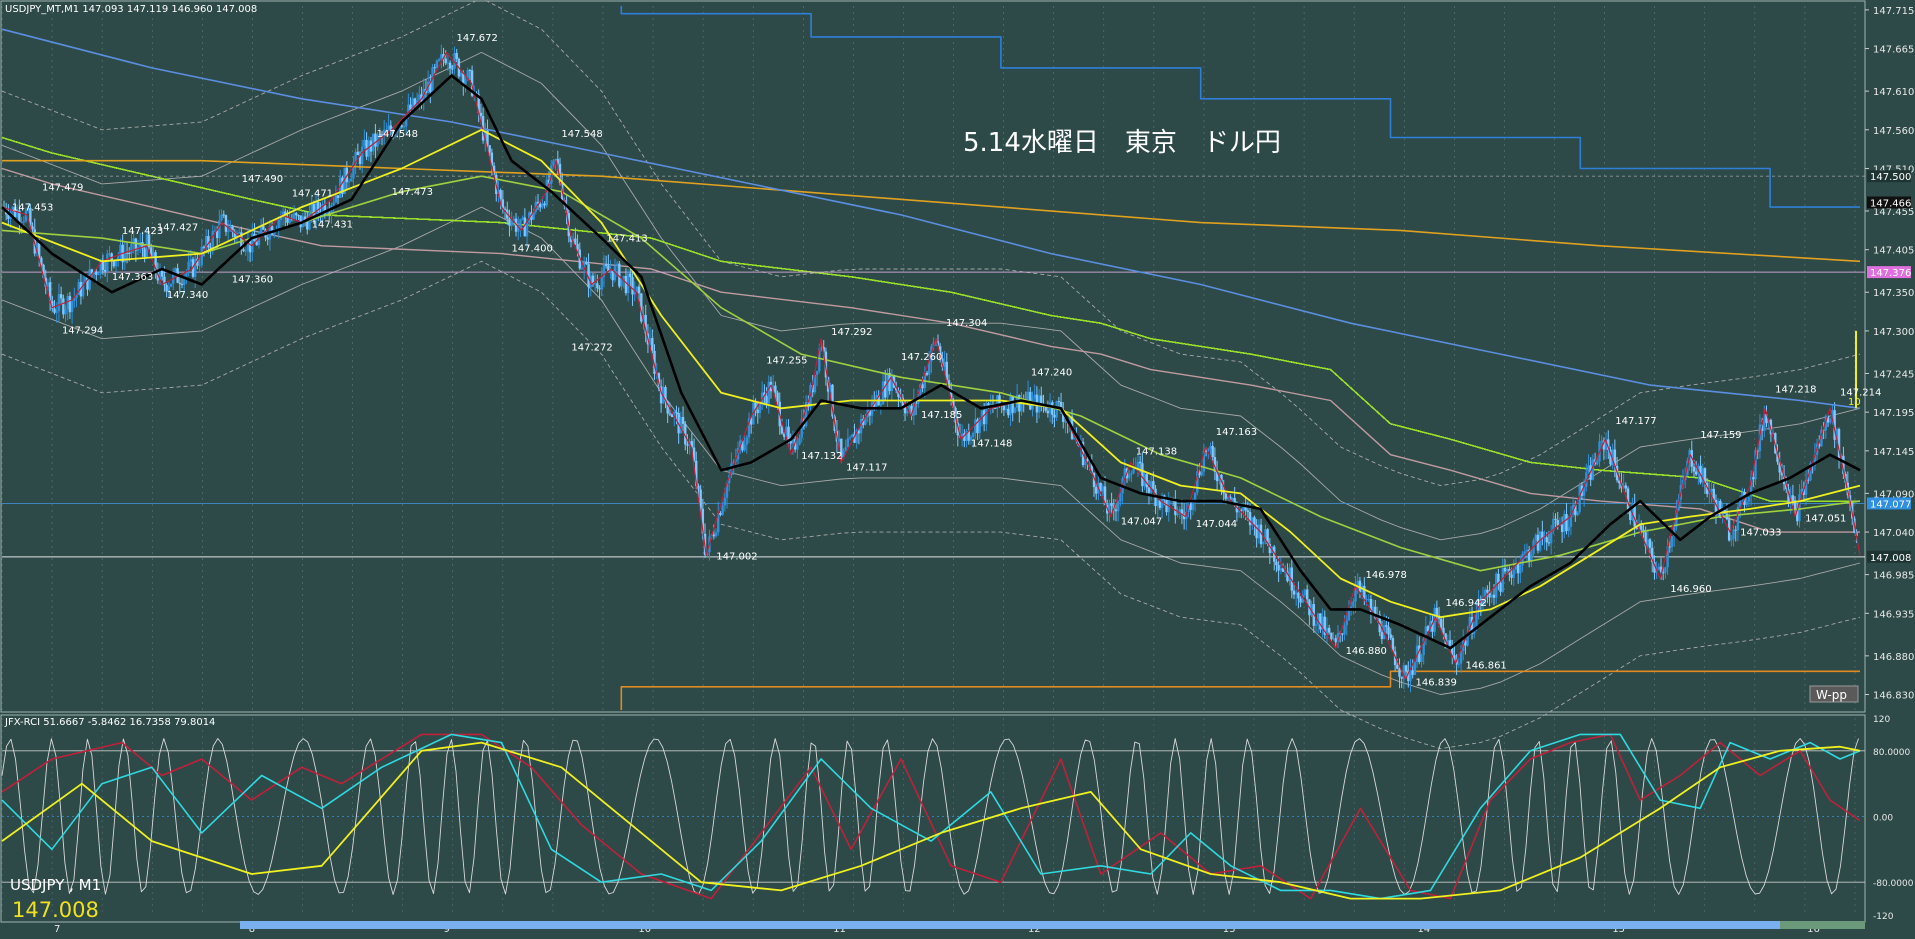  What do you see at coordinates (55, 910) in the screenshot?
I see `indicator-price: 147.008` at bounding box center [55, 910].